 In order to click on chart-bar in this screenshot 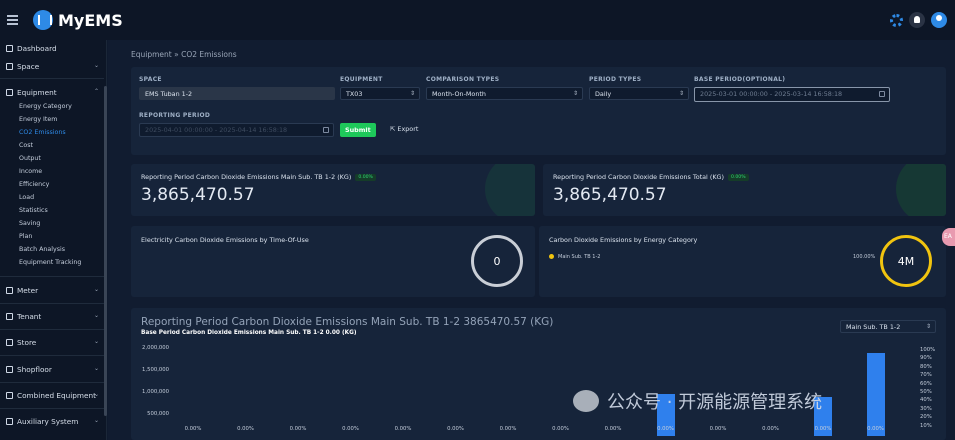, I will do `click(875, 394)`.